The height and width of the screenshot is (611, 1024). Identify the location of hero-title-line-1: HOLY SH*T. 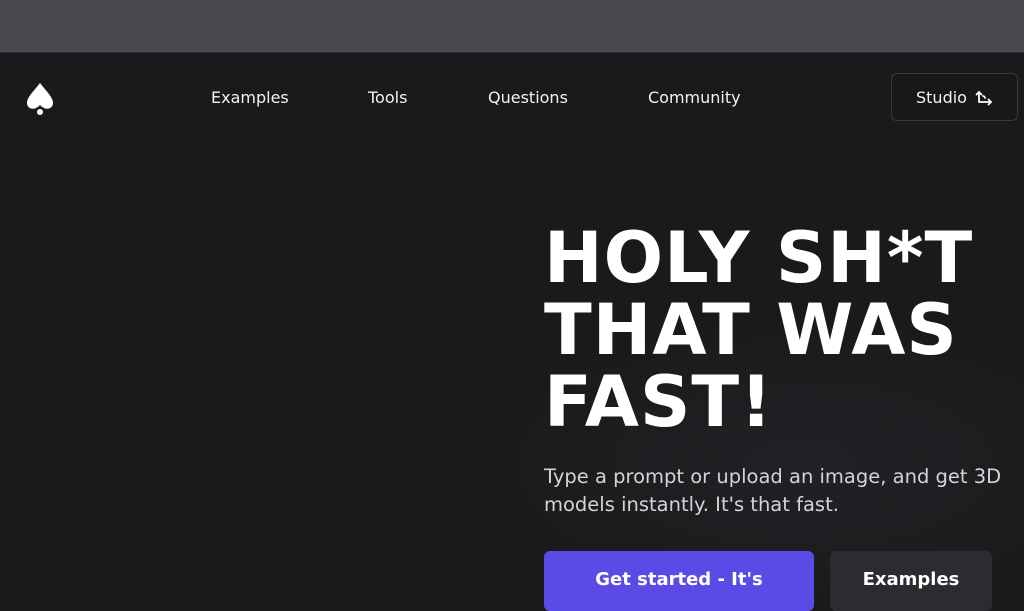
(759, 258).